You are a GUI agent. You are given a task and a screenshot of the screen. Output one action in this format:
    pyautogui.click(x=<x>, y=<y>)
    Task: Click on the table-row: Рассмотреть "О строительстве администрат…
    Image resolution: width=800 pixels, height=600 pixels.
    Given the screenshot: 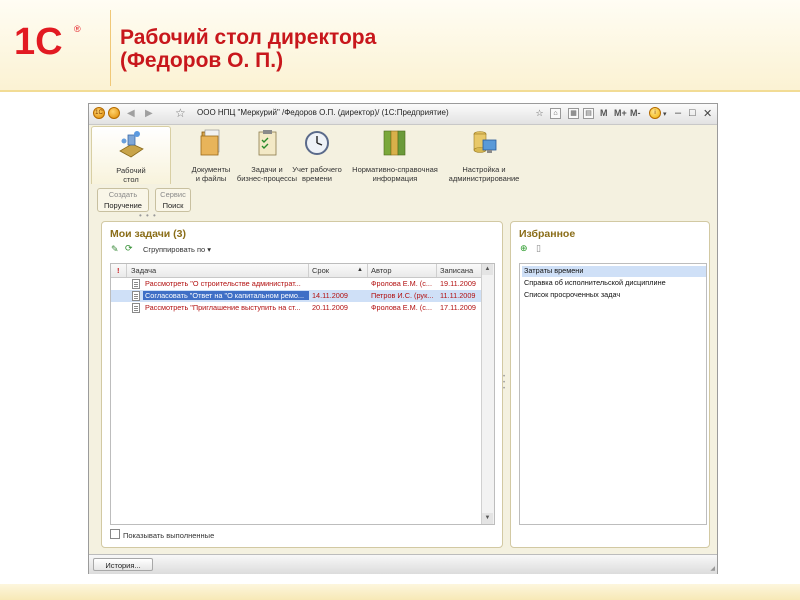 What is the action you would take?
    pyautogui.click(x=297, y=284)
    